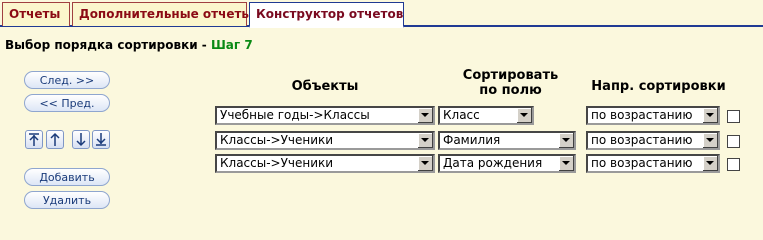  I want to click on tab-reports: Отчеты, so click(36, 14).